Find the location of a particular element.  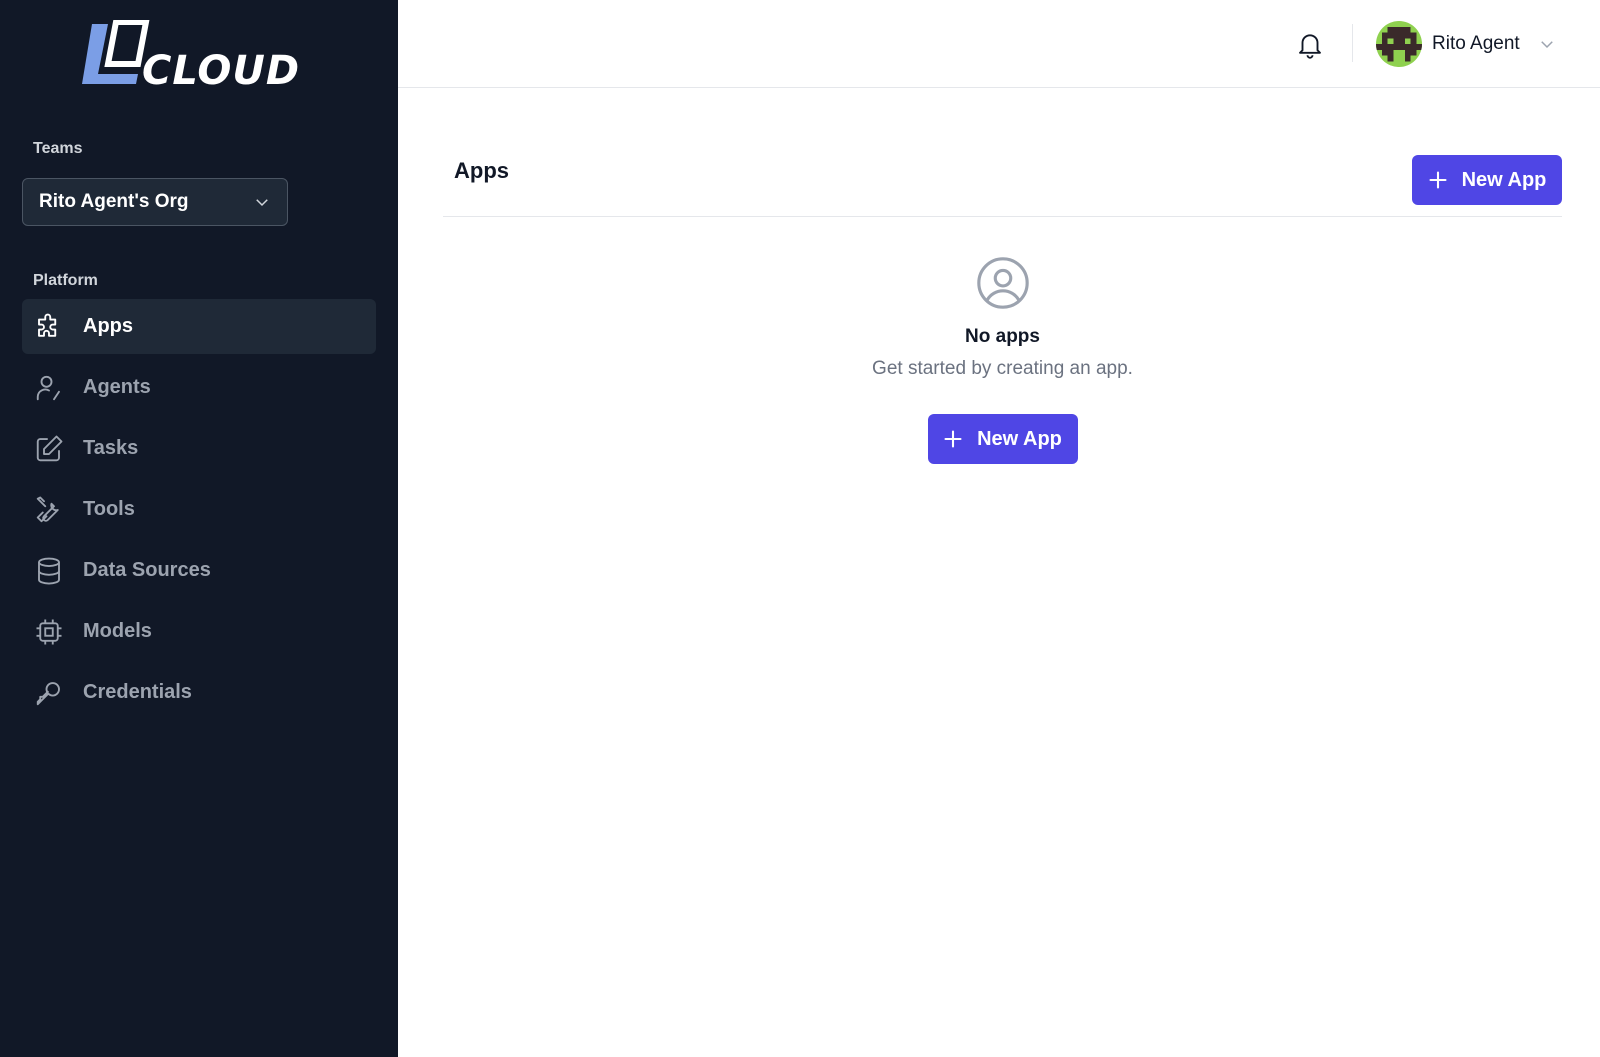

empty-state-button-label: New App is located at coordinates (1019, 438).